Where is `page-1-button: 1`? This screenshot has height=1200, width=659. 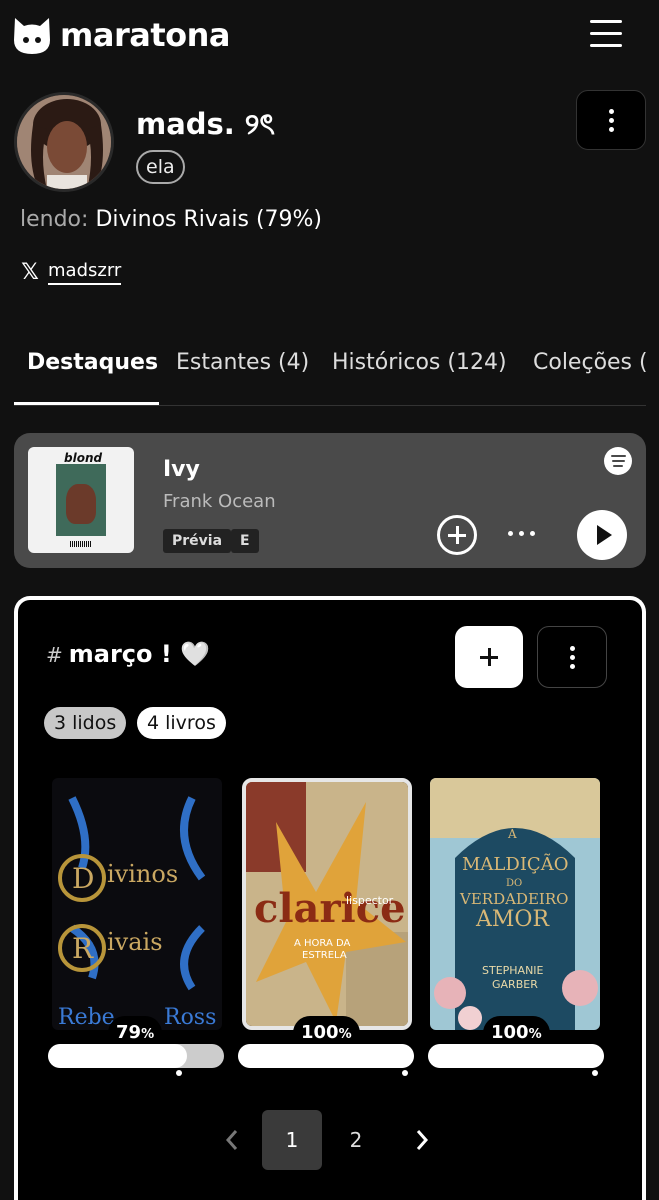 page-1-button: 1 is located at coordinates (292, 1140).